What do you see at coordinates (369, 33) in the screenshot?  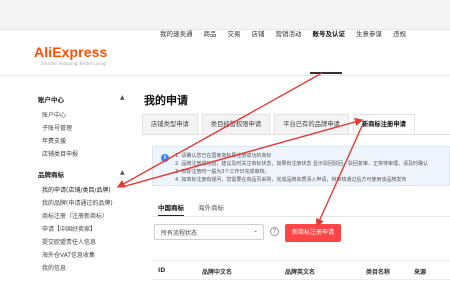 I see `nav-item-business-advisor: 生意参谋` at bounding box center [369, 33].